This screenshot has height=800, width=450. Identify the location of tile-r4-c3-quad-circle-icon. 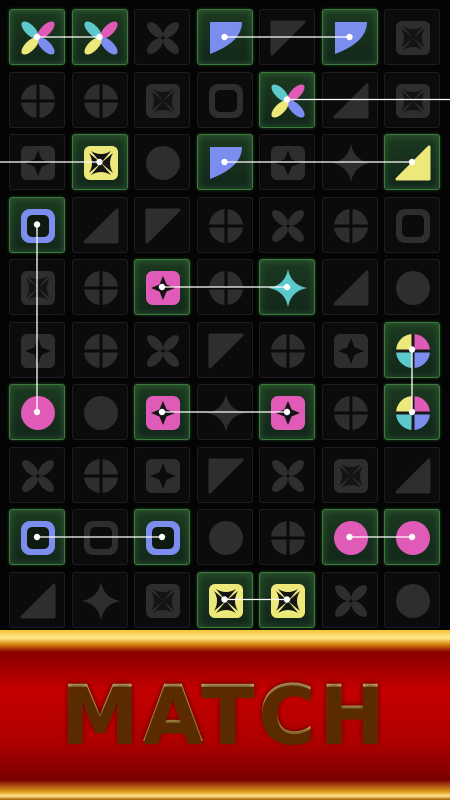
(224, 287).